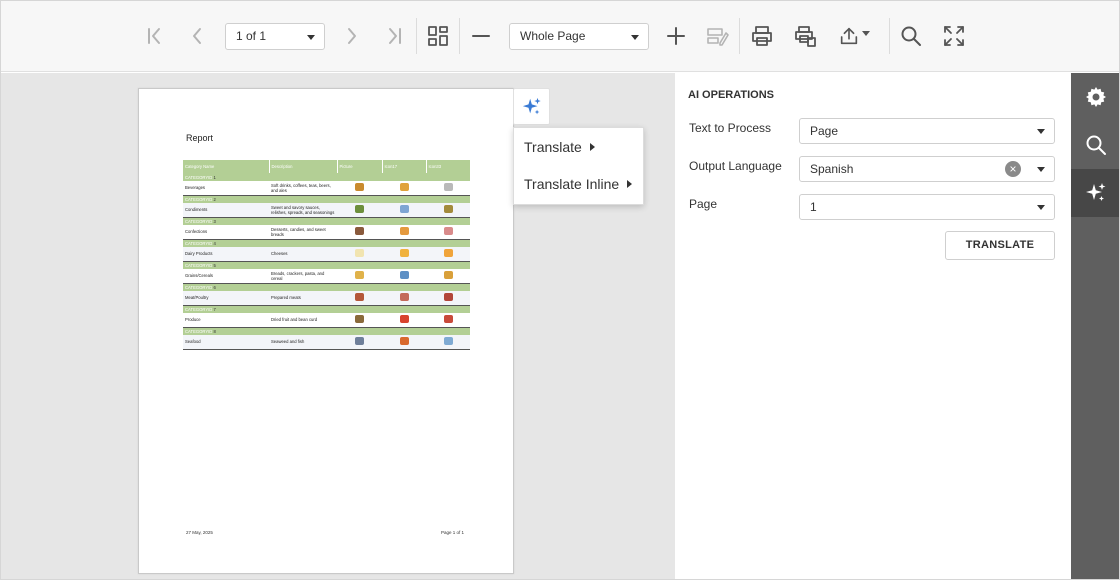  What do you see at coordinates (326, 243) in the screenshot?
I see `category-row: CATEGORYID 4` at bounding box center [326, 243].